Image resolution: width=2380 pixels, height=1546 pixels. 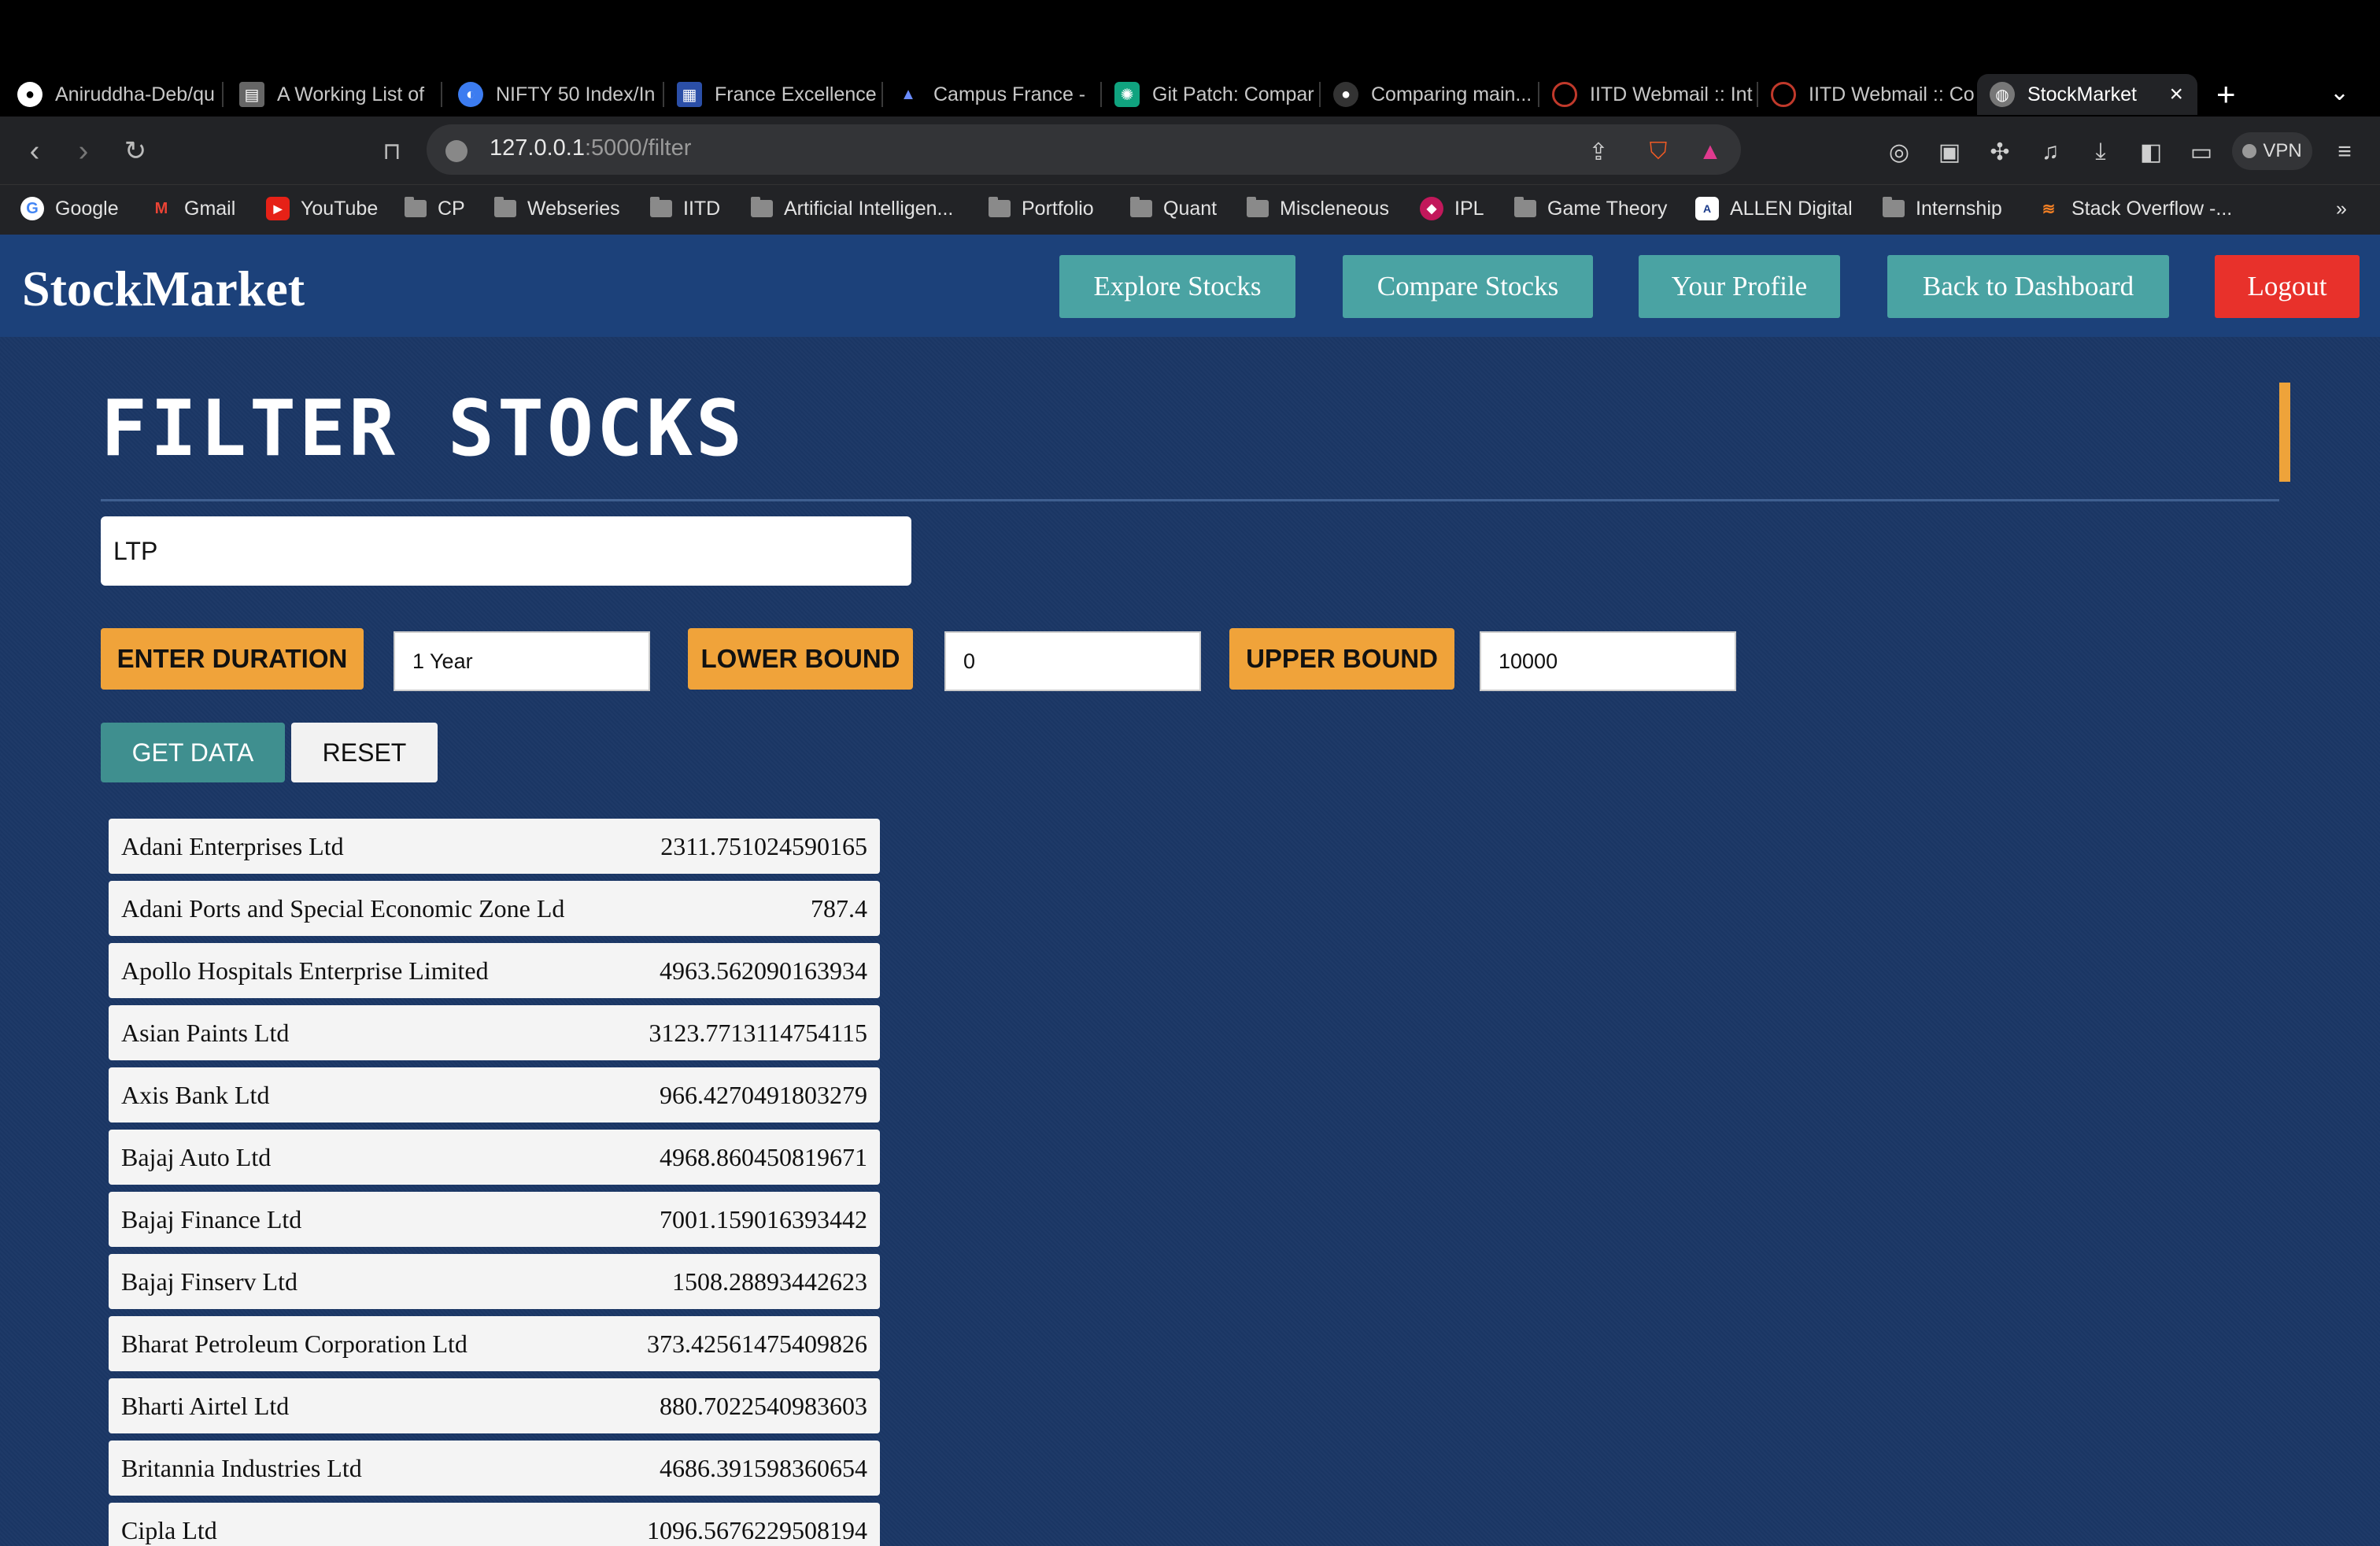 What do you see at coordinates (1072, 661) in the screenshot?
I see `lower-bound-input` at bounding box center [1072, 661].